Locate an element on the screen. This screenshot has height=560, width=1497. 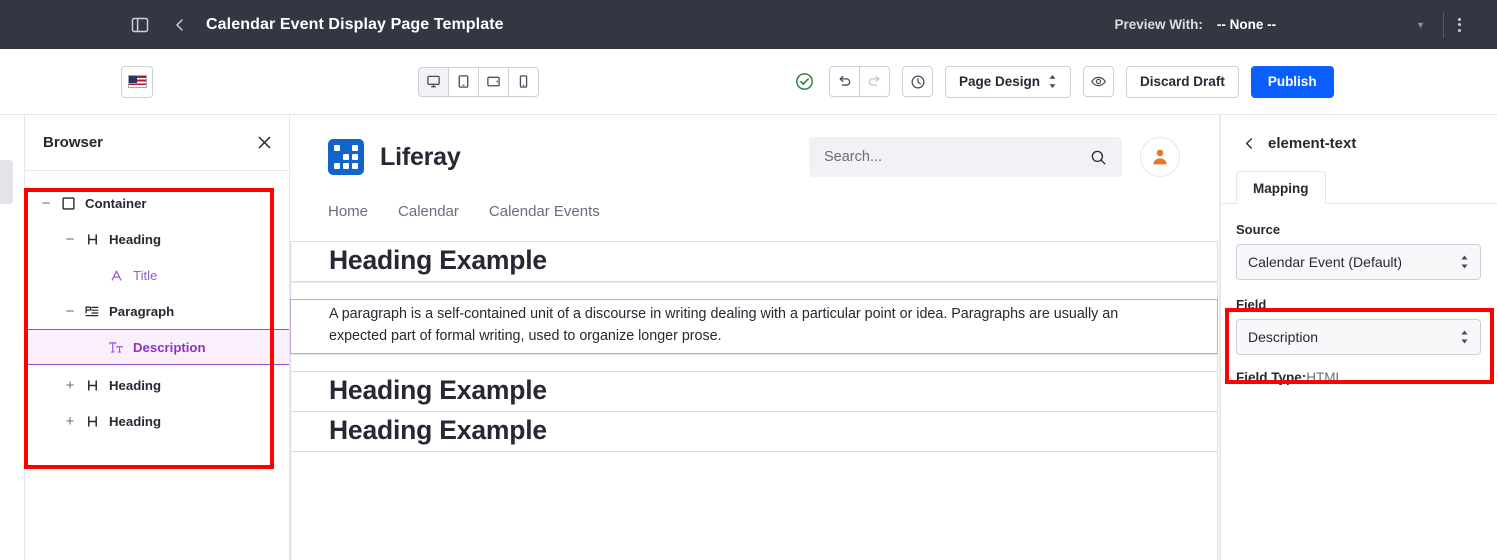
field-label: Field is located at coordinates (1251, 304).